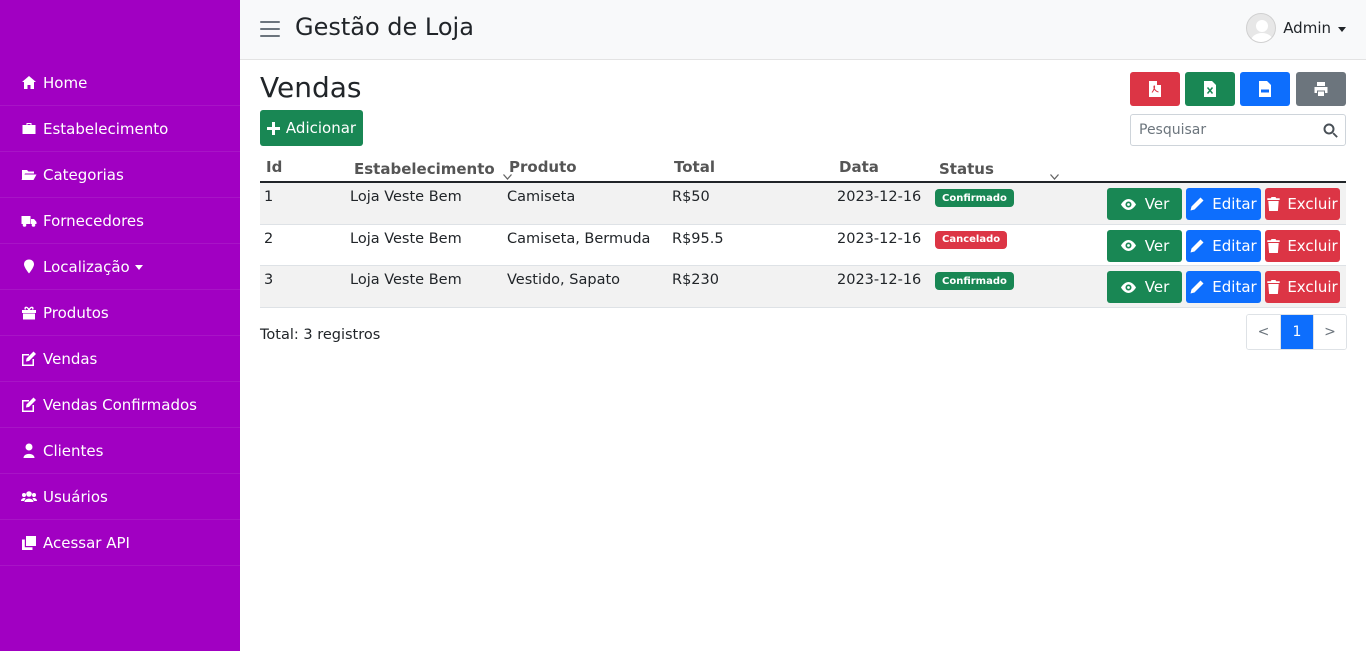  Describe the element at coordinates (541, 197) in the screenshot. I see `cell-produto: Camiseta` at that location.